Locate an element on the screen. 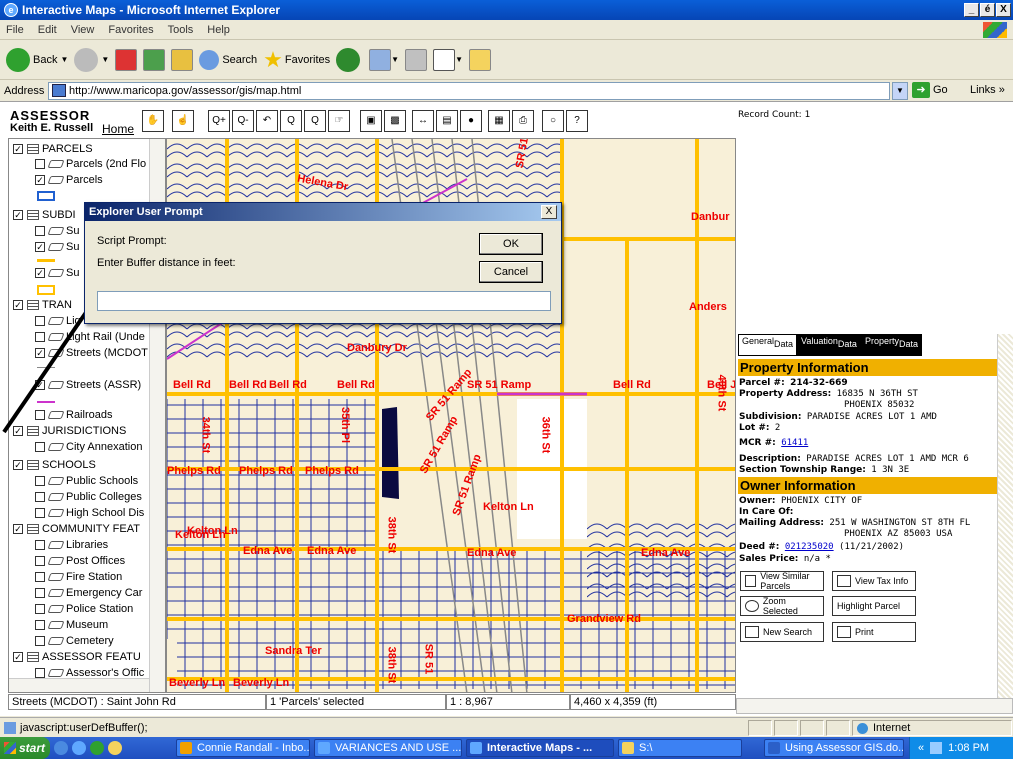 This screenshot has height=759, width=1013. query-icon: ● is located at coordinates (471, 121).